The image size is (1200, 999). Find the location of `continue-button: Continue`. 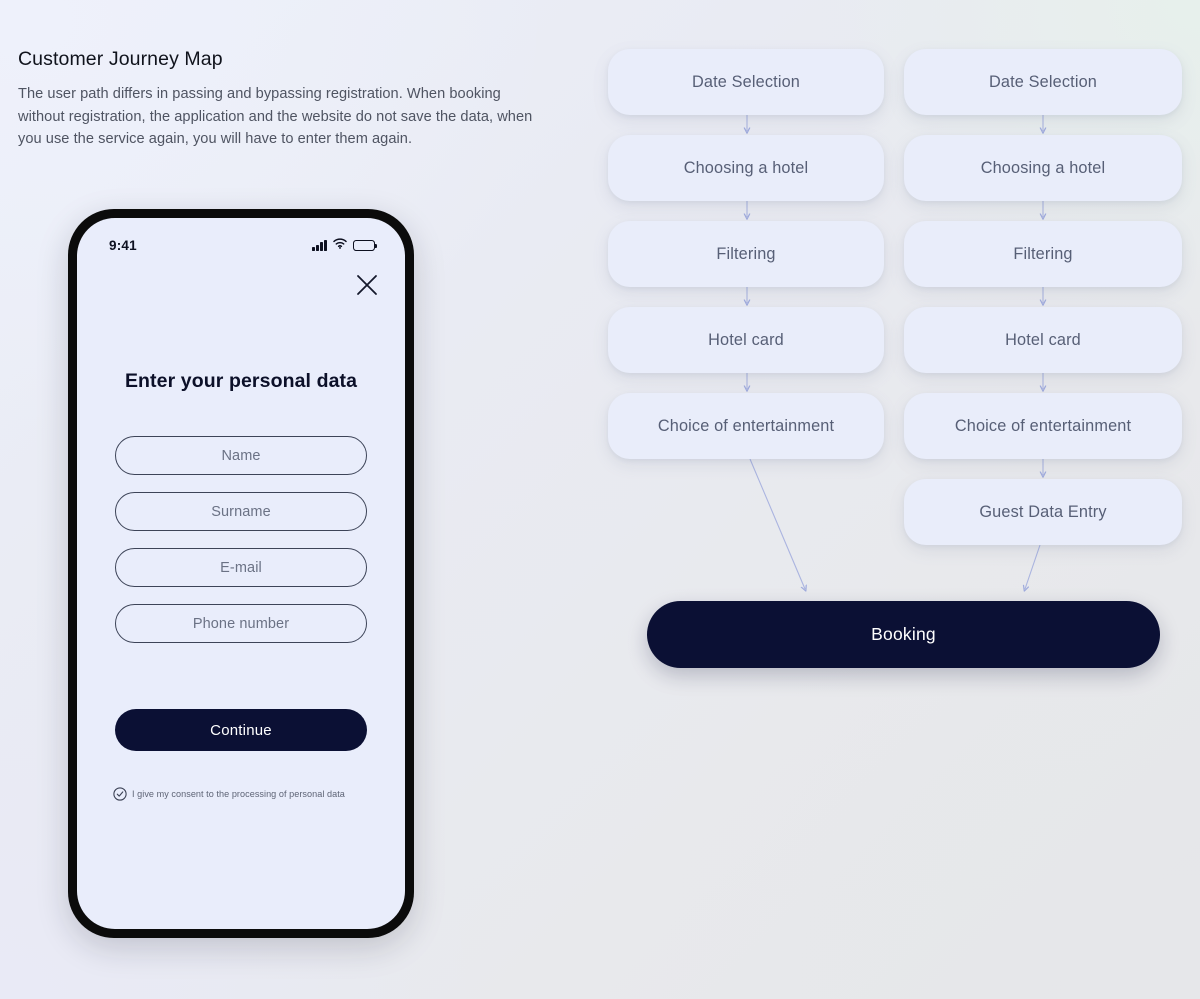

continue-button: Continue is located at coordinates (241, 730).